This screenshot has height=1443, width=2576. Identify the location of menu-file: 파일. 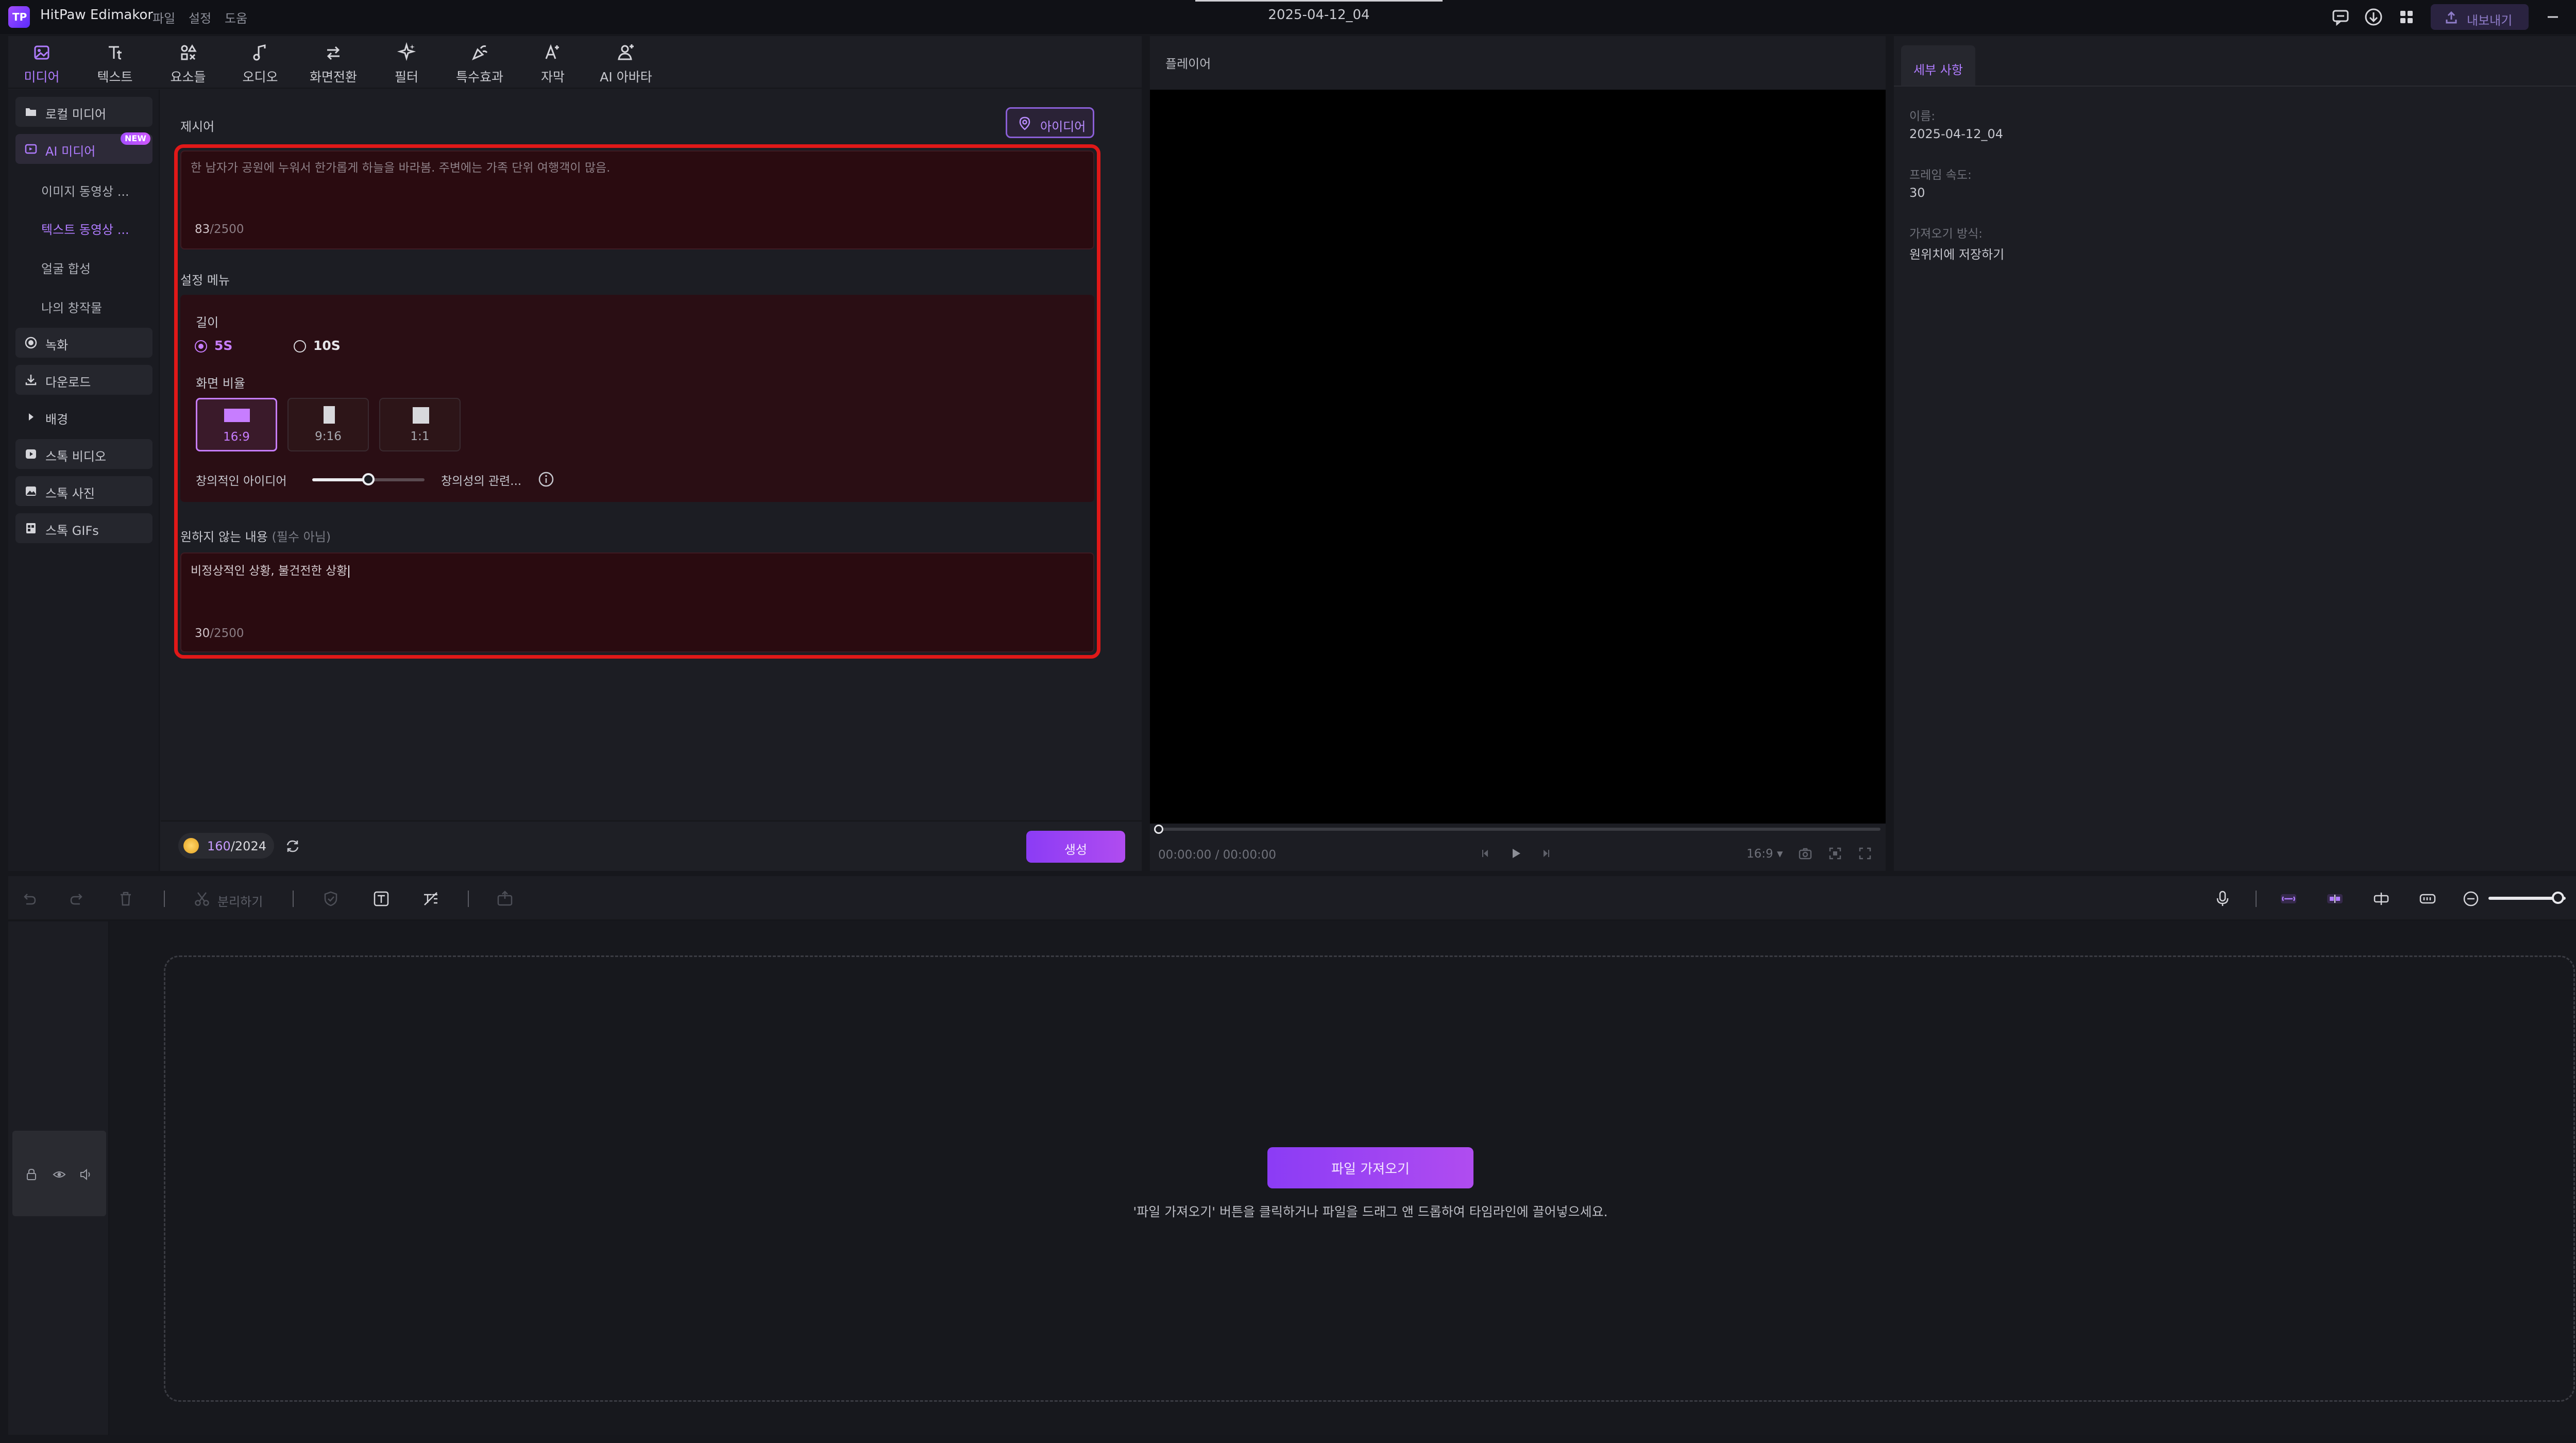
(163, 17).